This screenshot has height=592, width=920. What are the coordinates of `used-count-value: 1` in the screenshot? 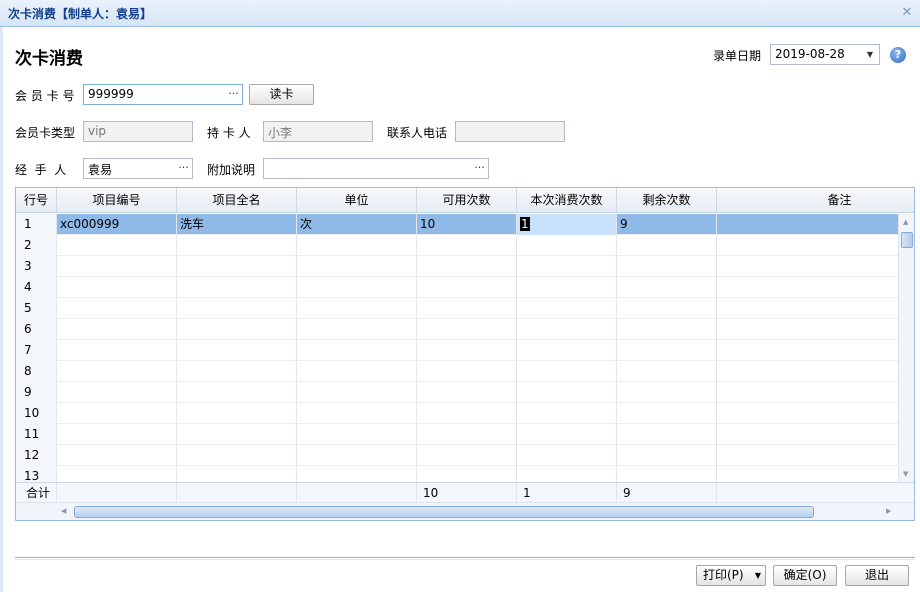 It's located at (525, 224).